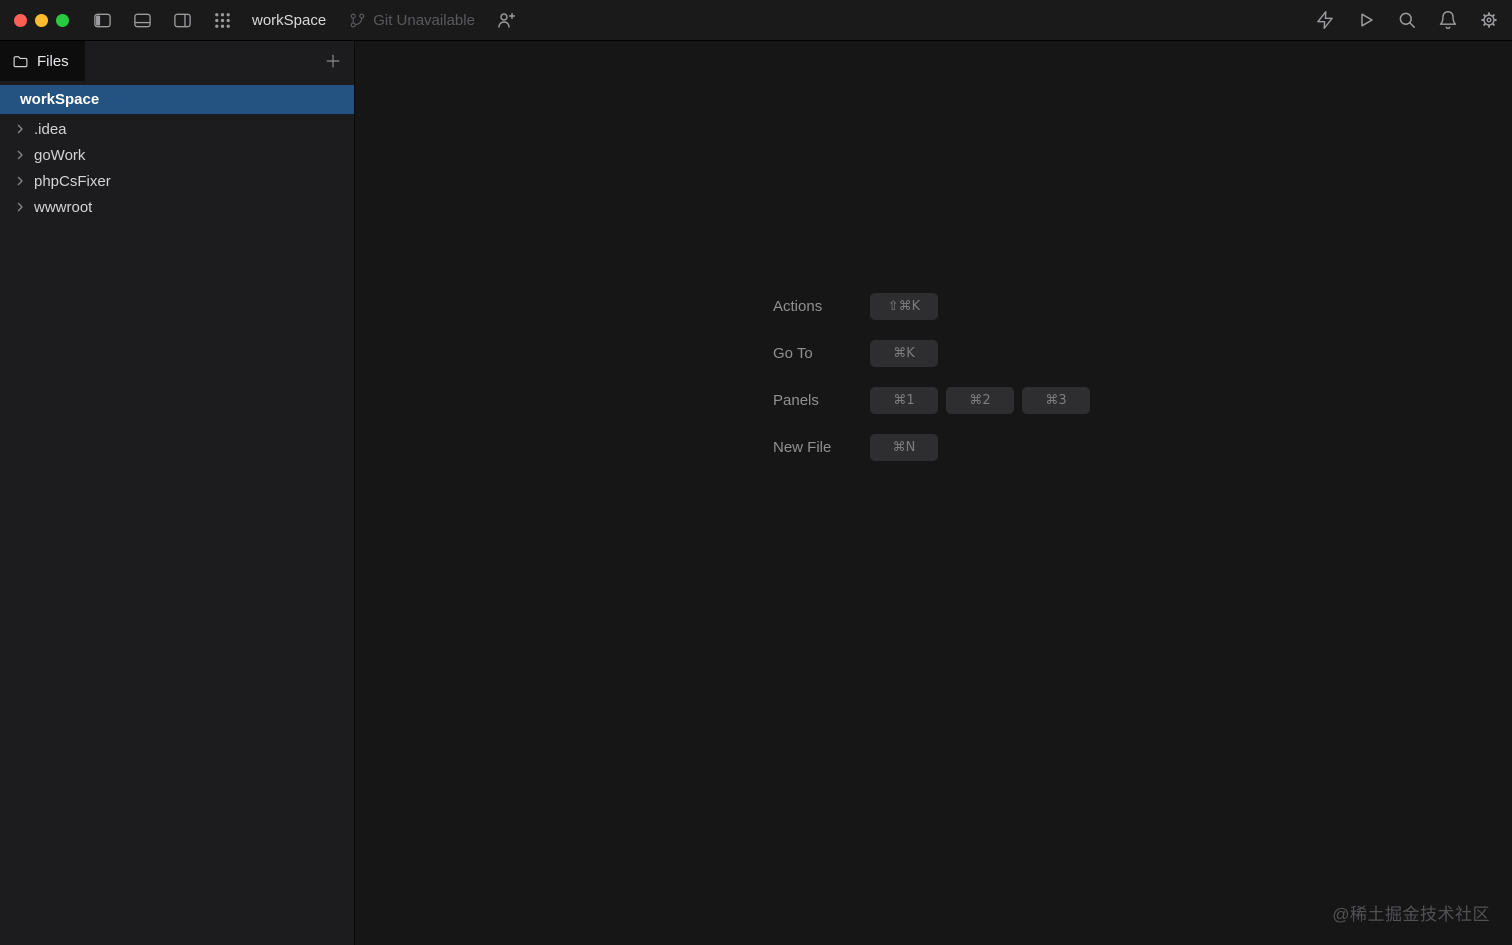  What do you see at coordinates (793, 353) in the screenshot?
I see `shortcut-label: Go To` at bounding box center [793, 353].